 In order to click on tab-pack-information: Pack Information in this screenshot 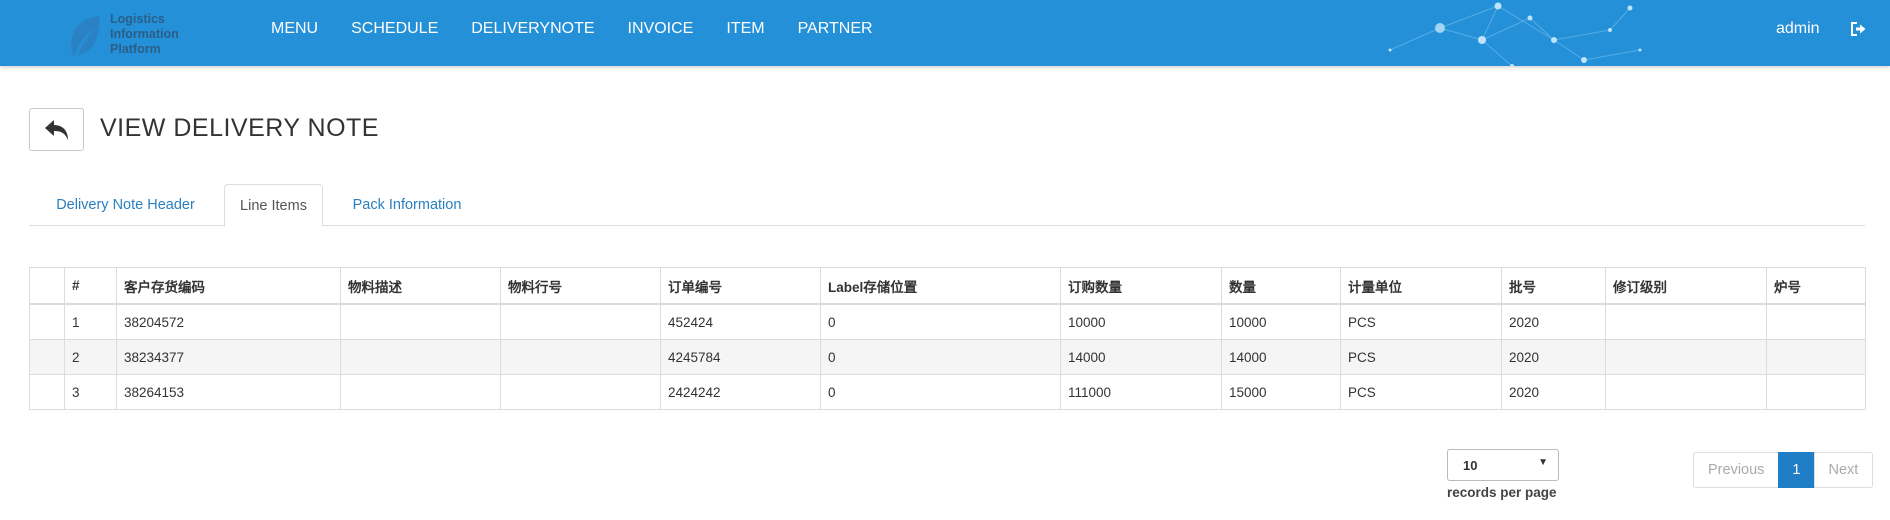, I will do `click(407, 205)`.